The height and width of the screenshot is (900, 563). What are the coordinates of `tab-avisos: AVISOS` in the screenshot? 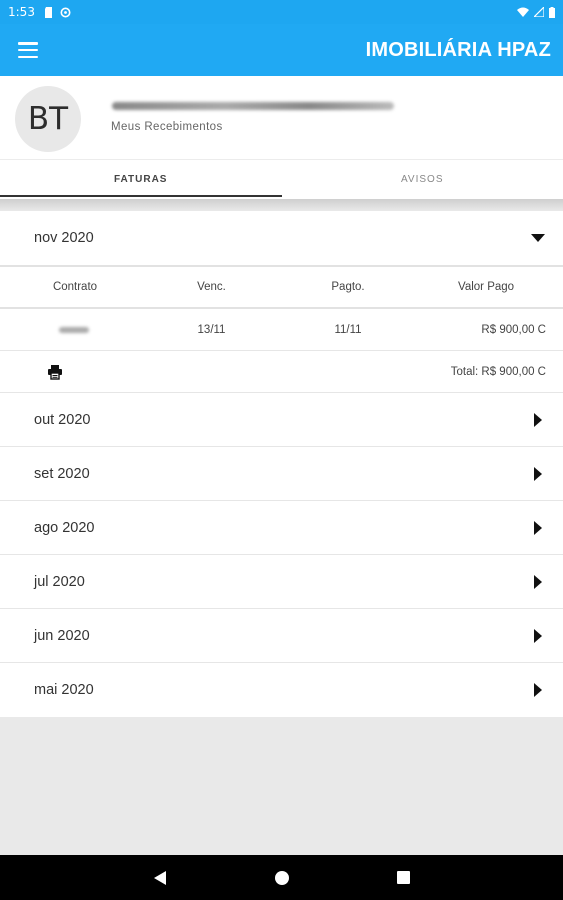 It's located at (422, 179).